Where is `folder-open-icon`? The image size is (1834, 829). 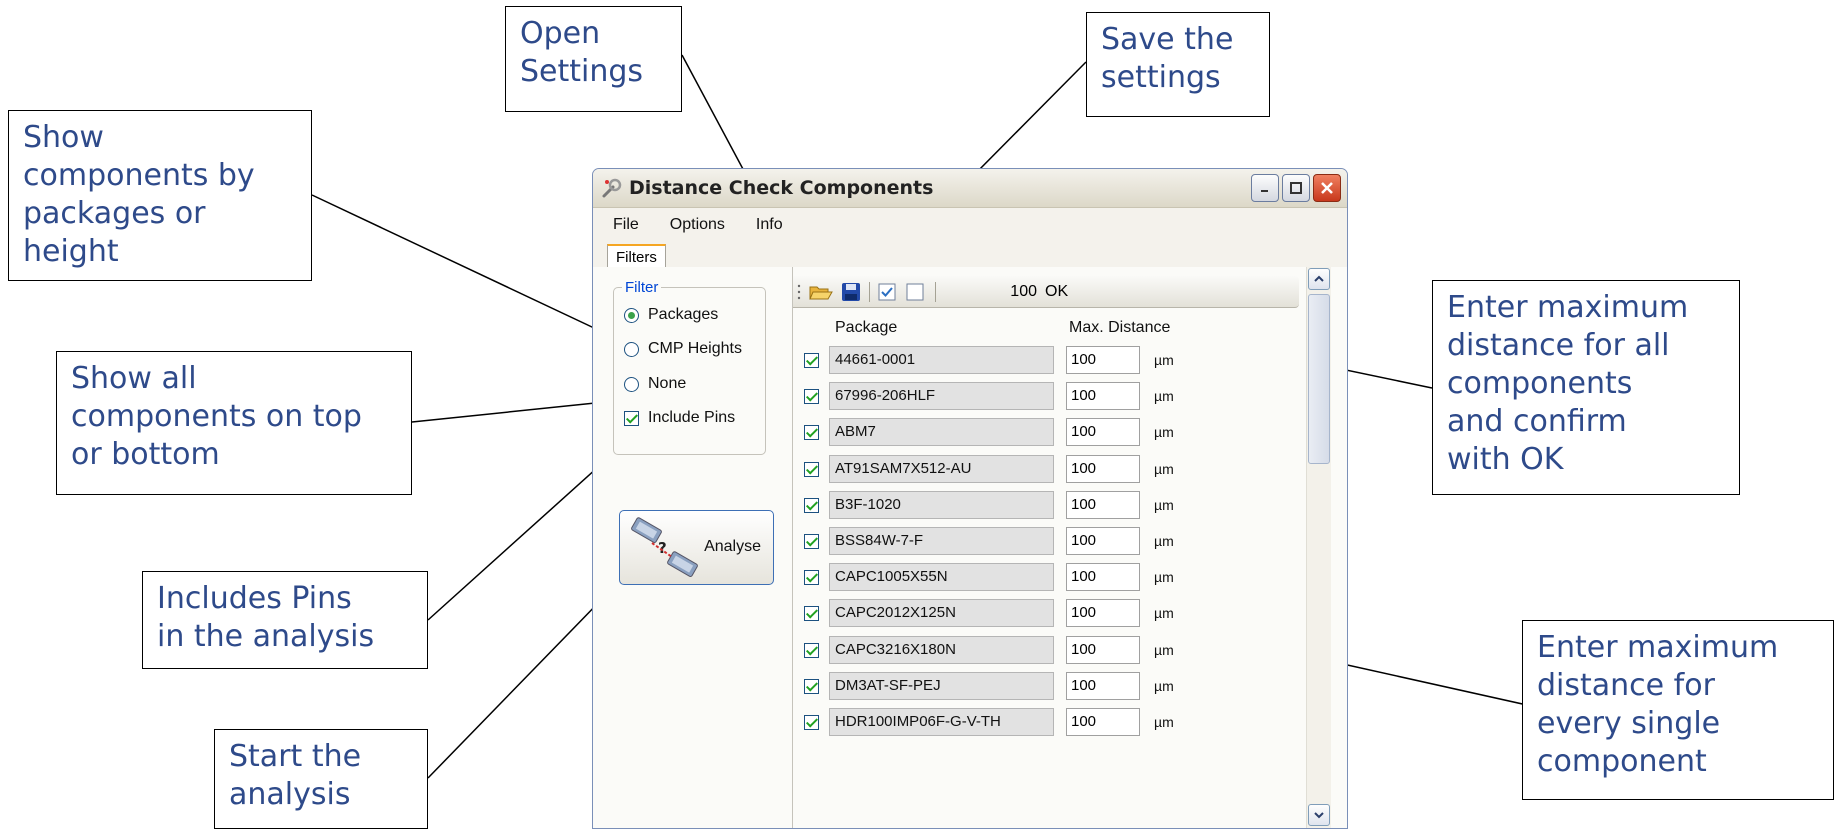
folder-open-icon is located at coordinates (821, 293).